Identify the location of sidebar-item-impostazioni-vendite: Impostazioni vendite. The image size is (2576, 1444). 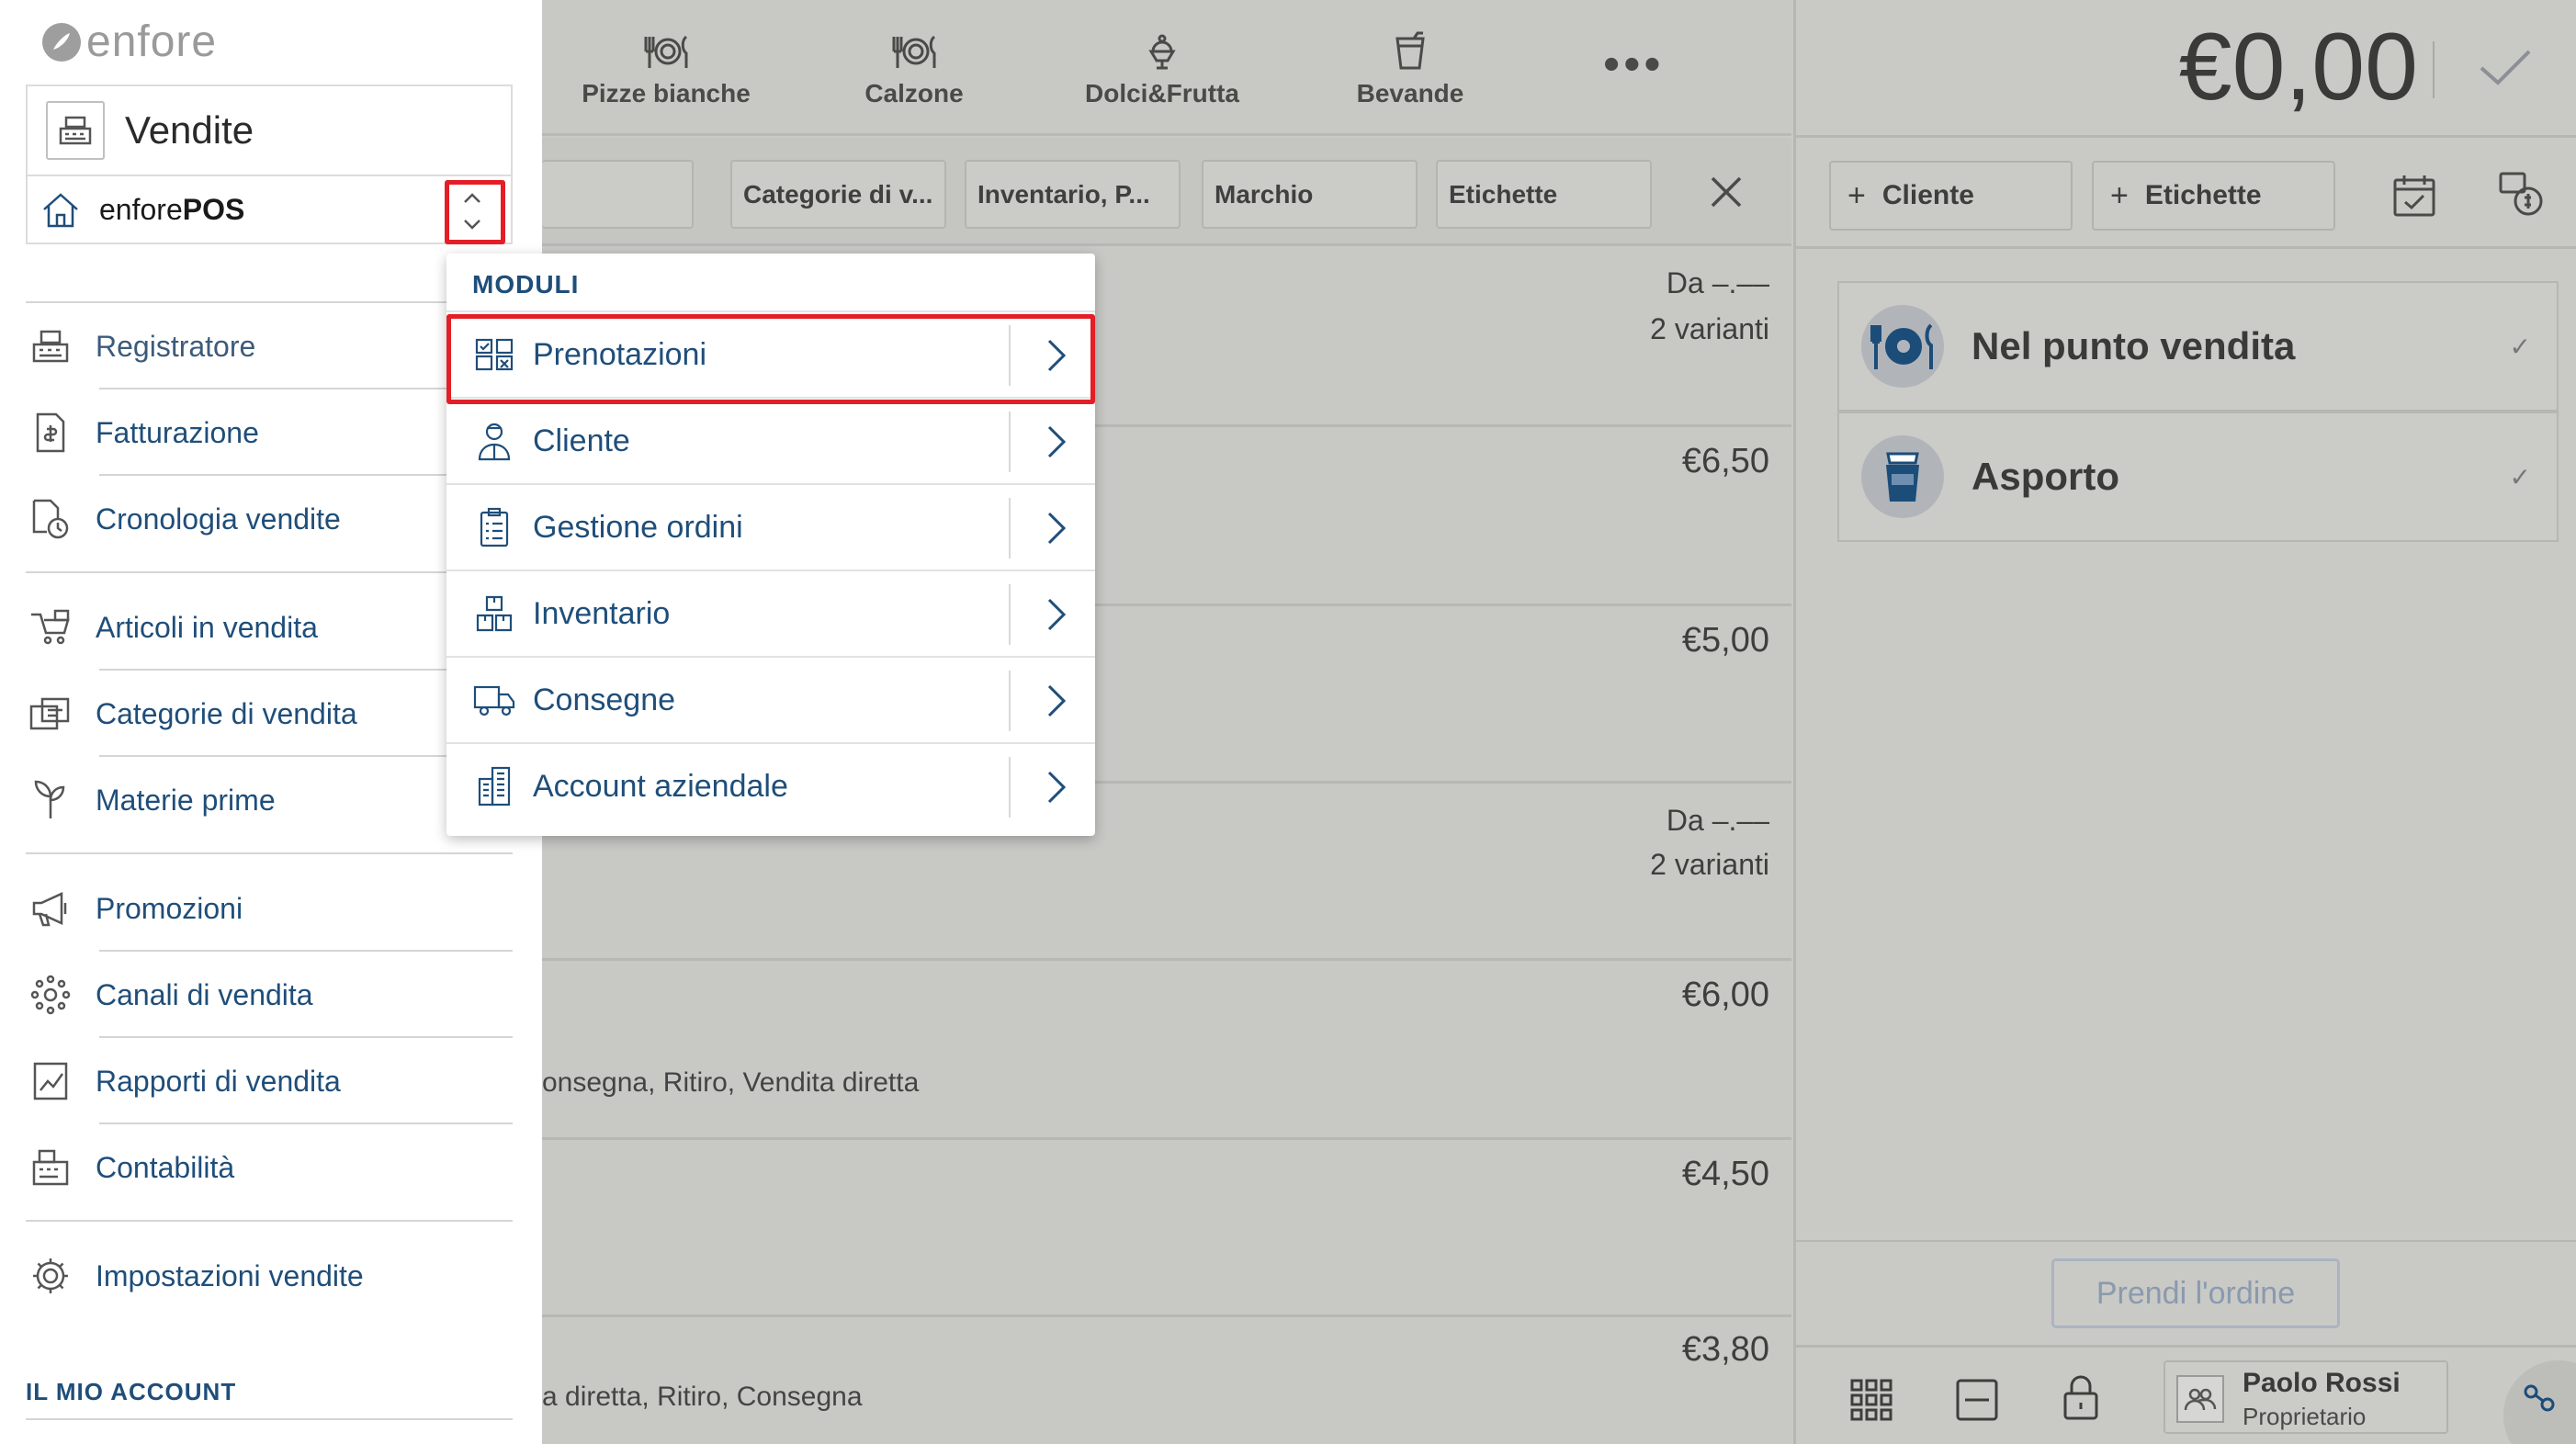
(269, 1276).